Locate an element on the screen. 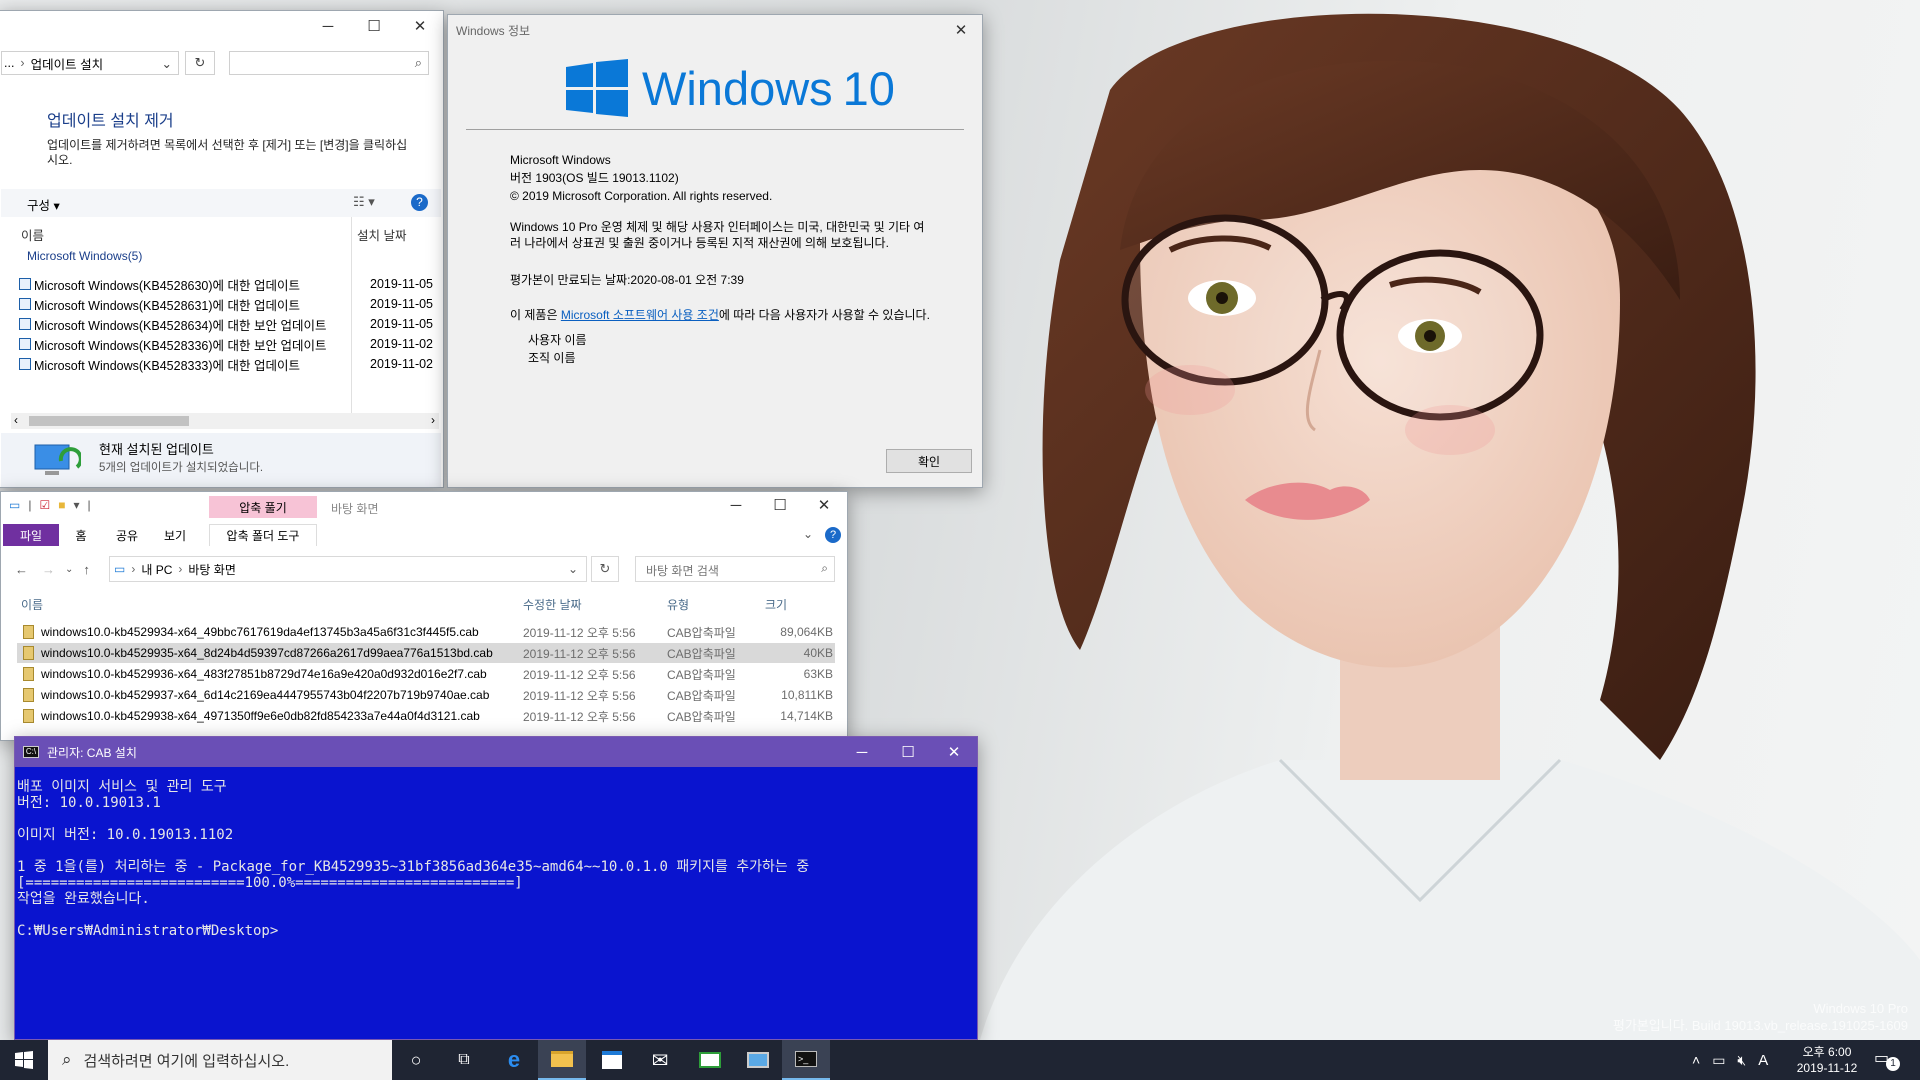  mail-icon: ✉ is located at coordinates (660, 1060).